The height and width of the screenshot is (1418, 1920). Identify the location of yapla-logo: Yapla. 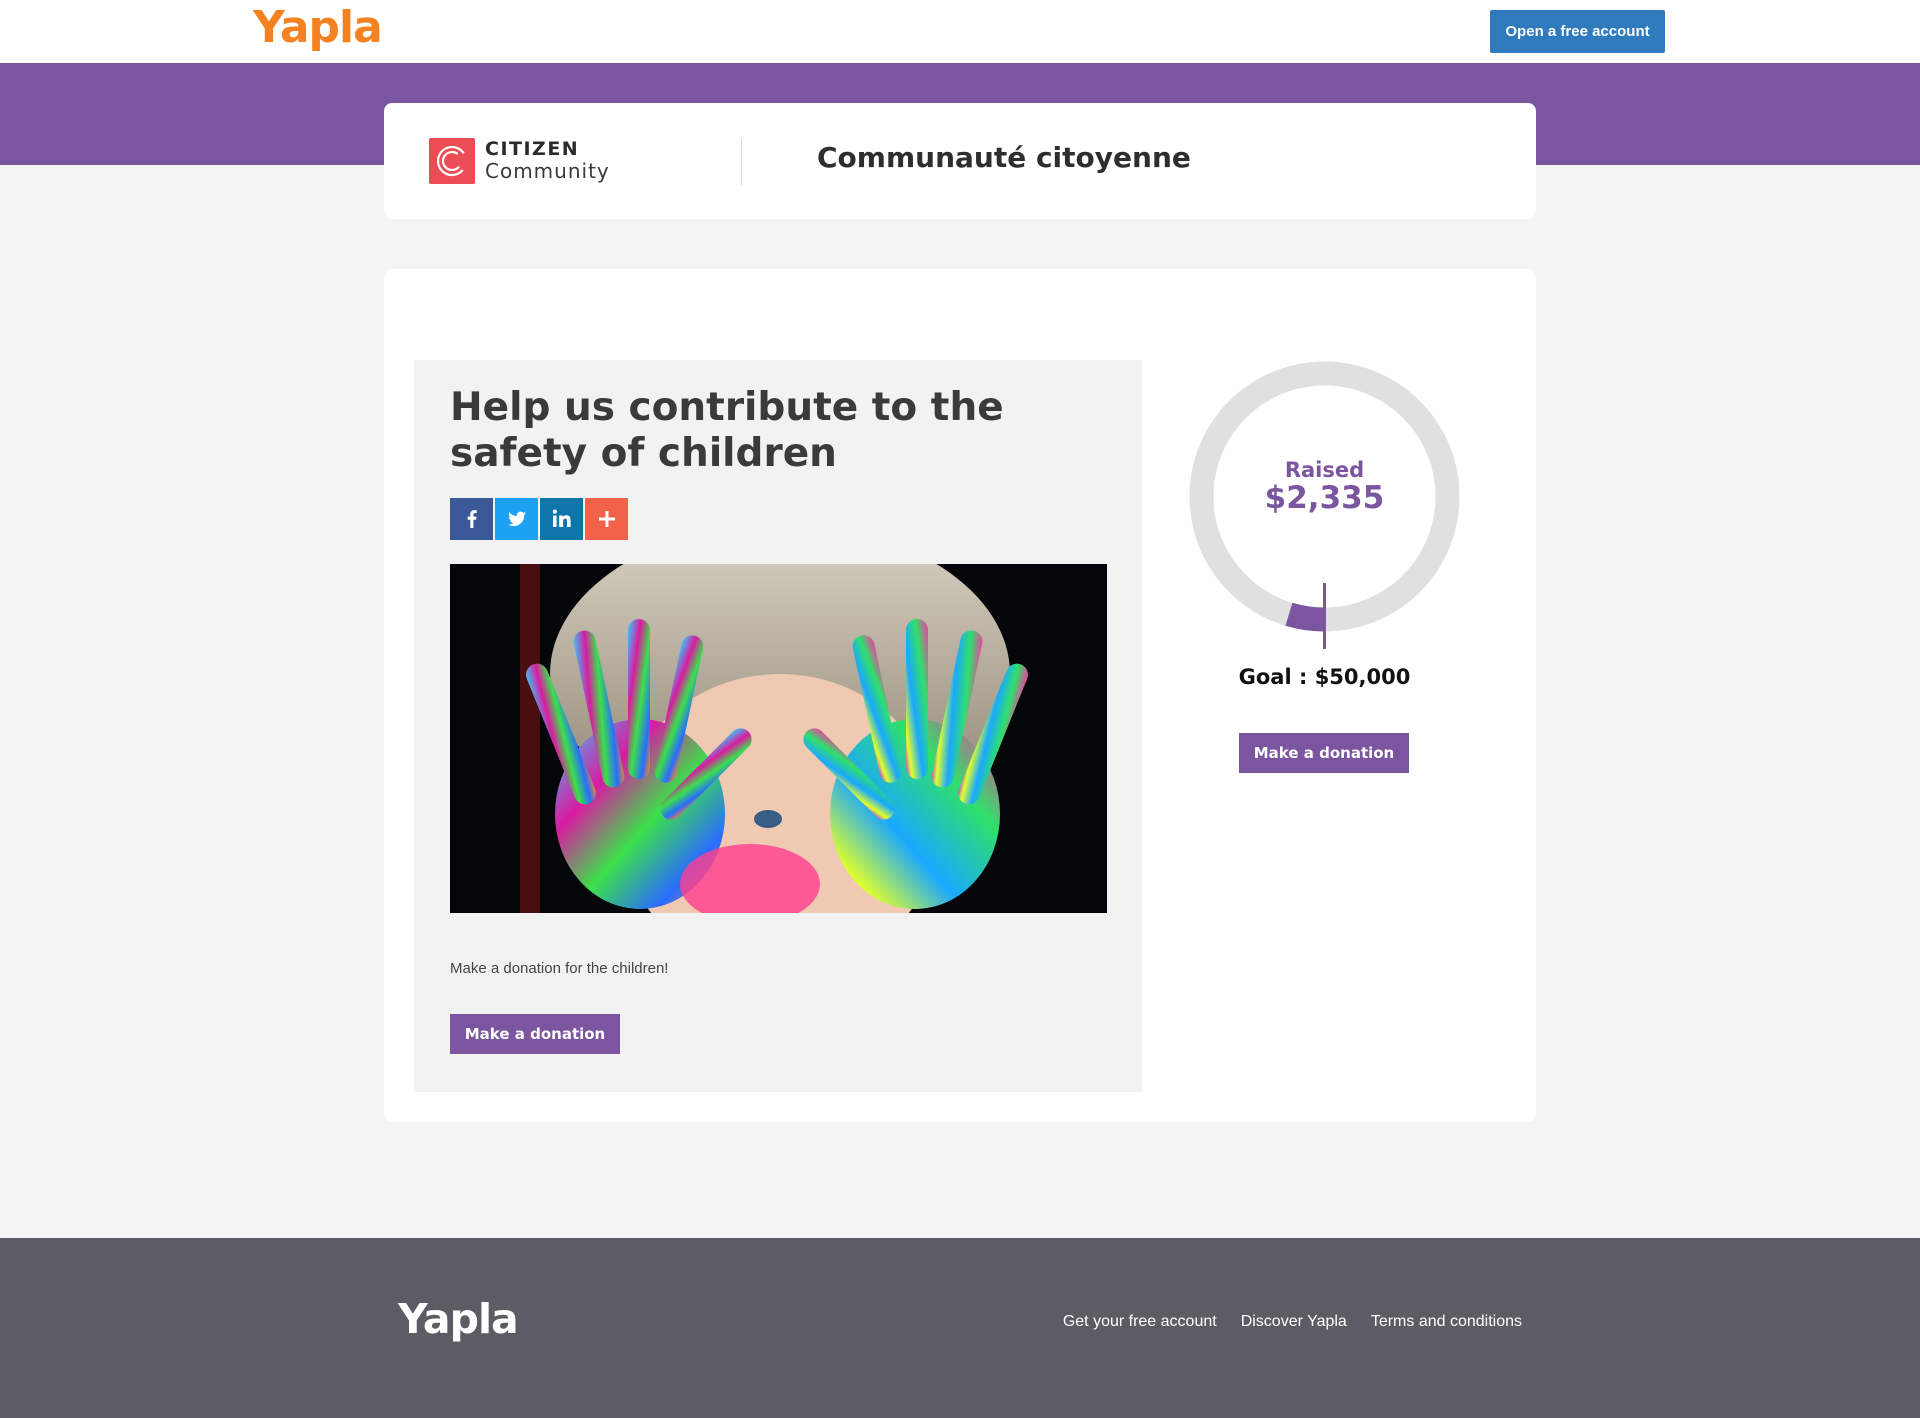
(318, 27).